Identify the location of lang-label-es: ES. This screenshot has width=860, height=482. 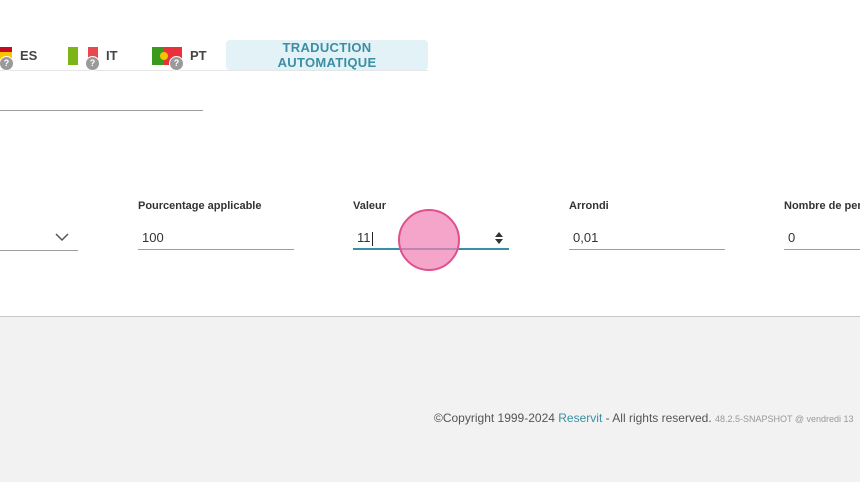
(29, 55).